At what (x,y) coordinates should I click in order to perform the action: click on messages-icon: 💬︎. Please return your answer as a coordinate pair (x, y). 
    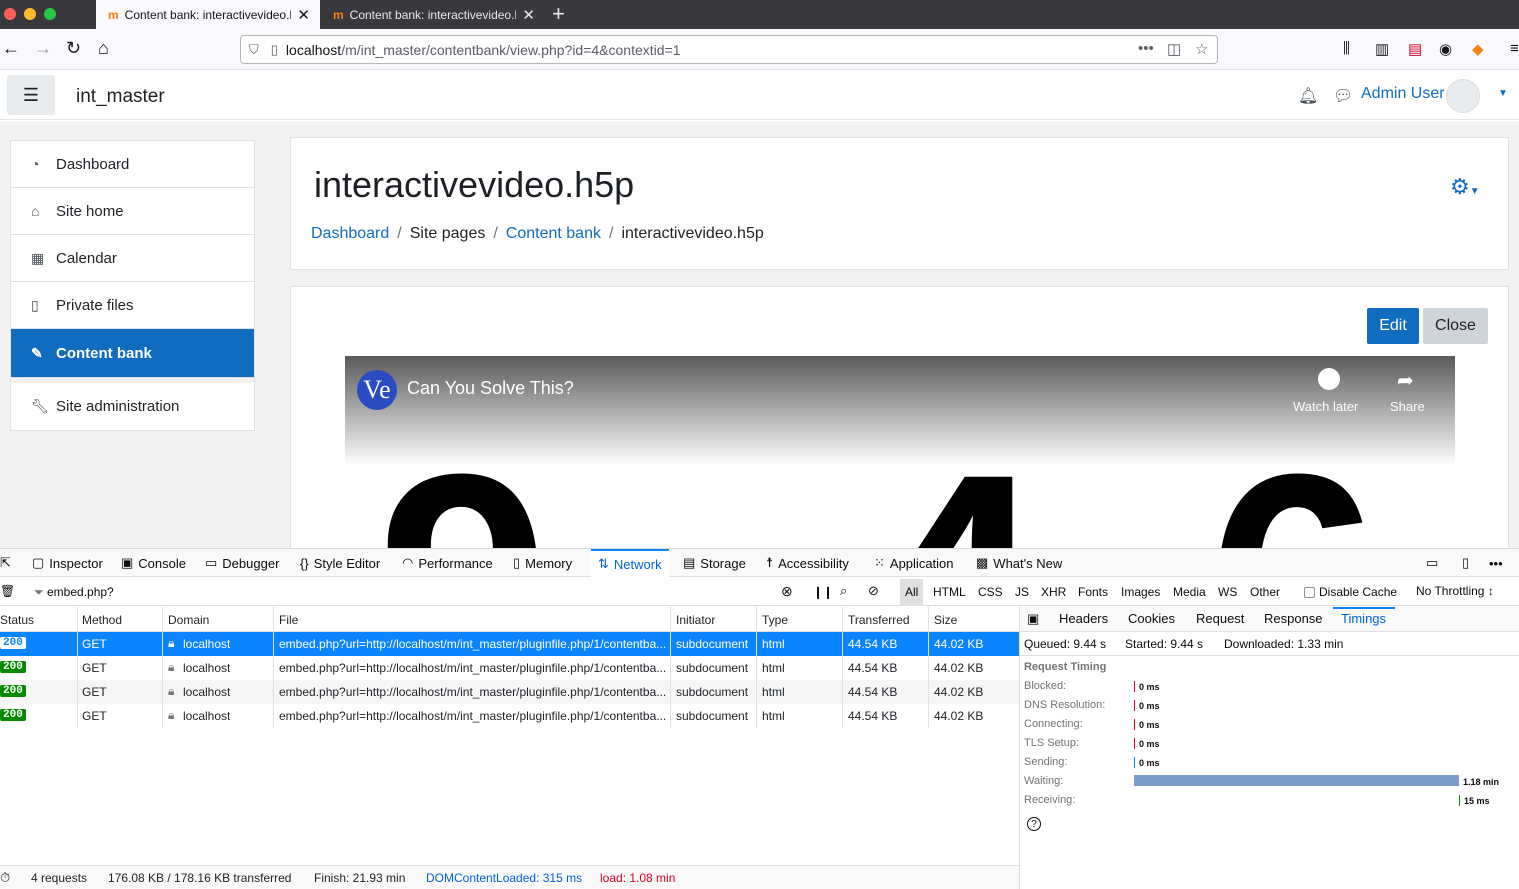
    Looking at the image, I should click on (1343, 96).